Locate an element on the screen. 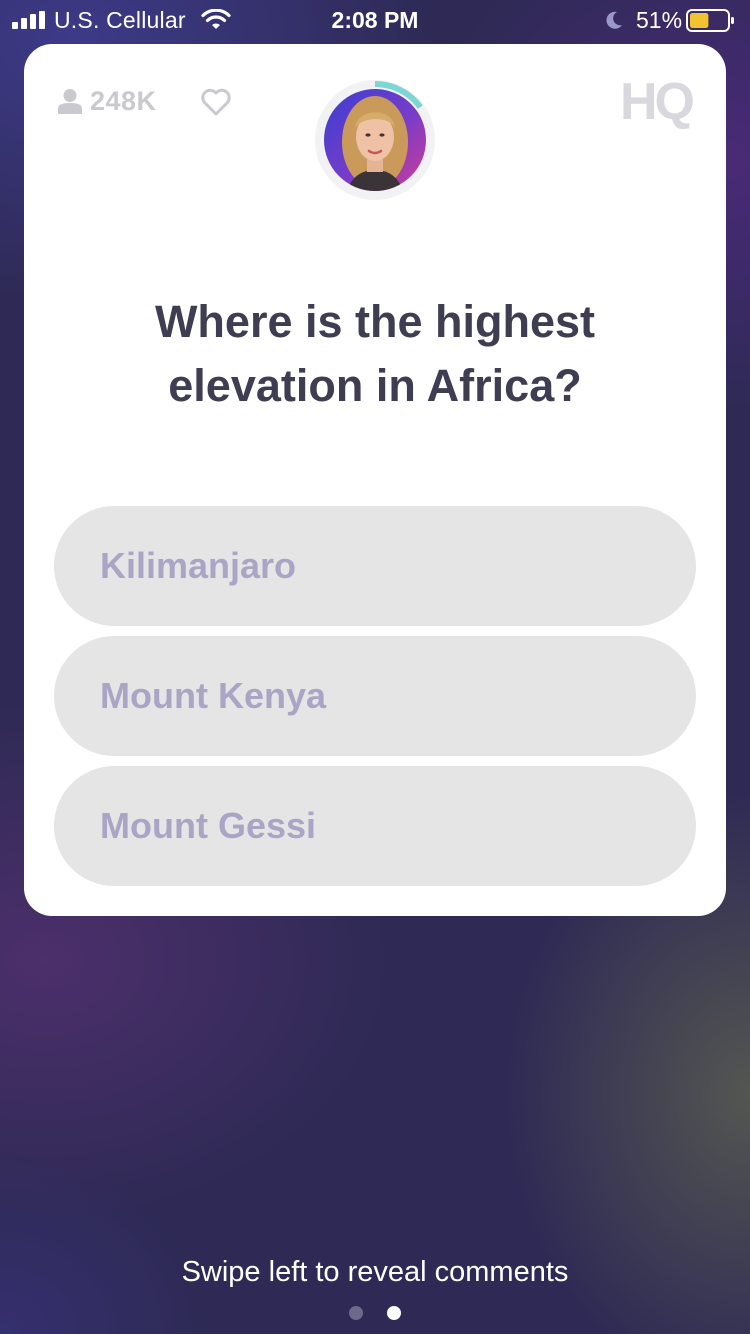  answer-option-3: Mount Gessi is located at coordinates (375, 826).